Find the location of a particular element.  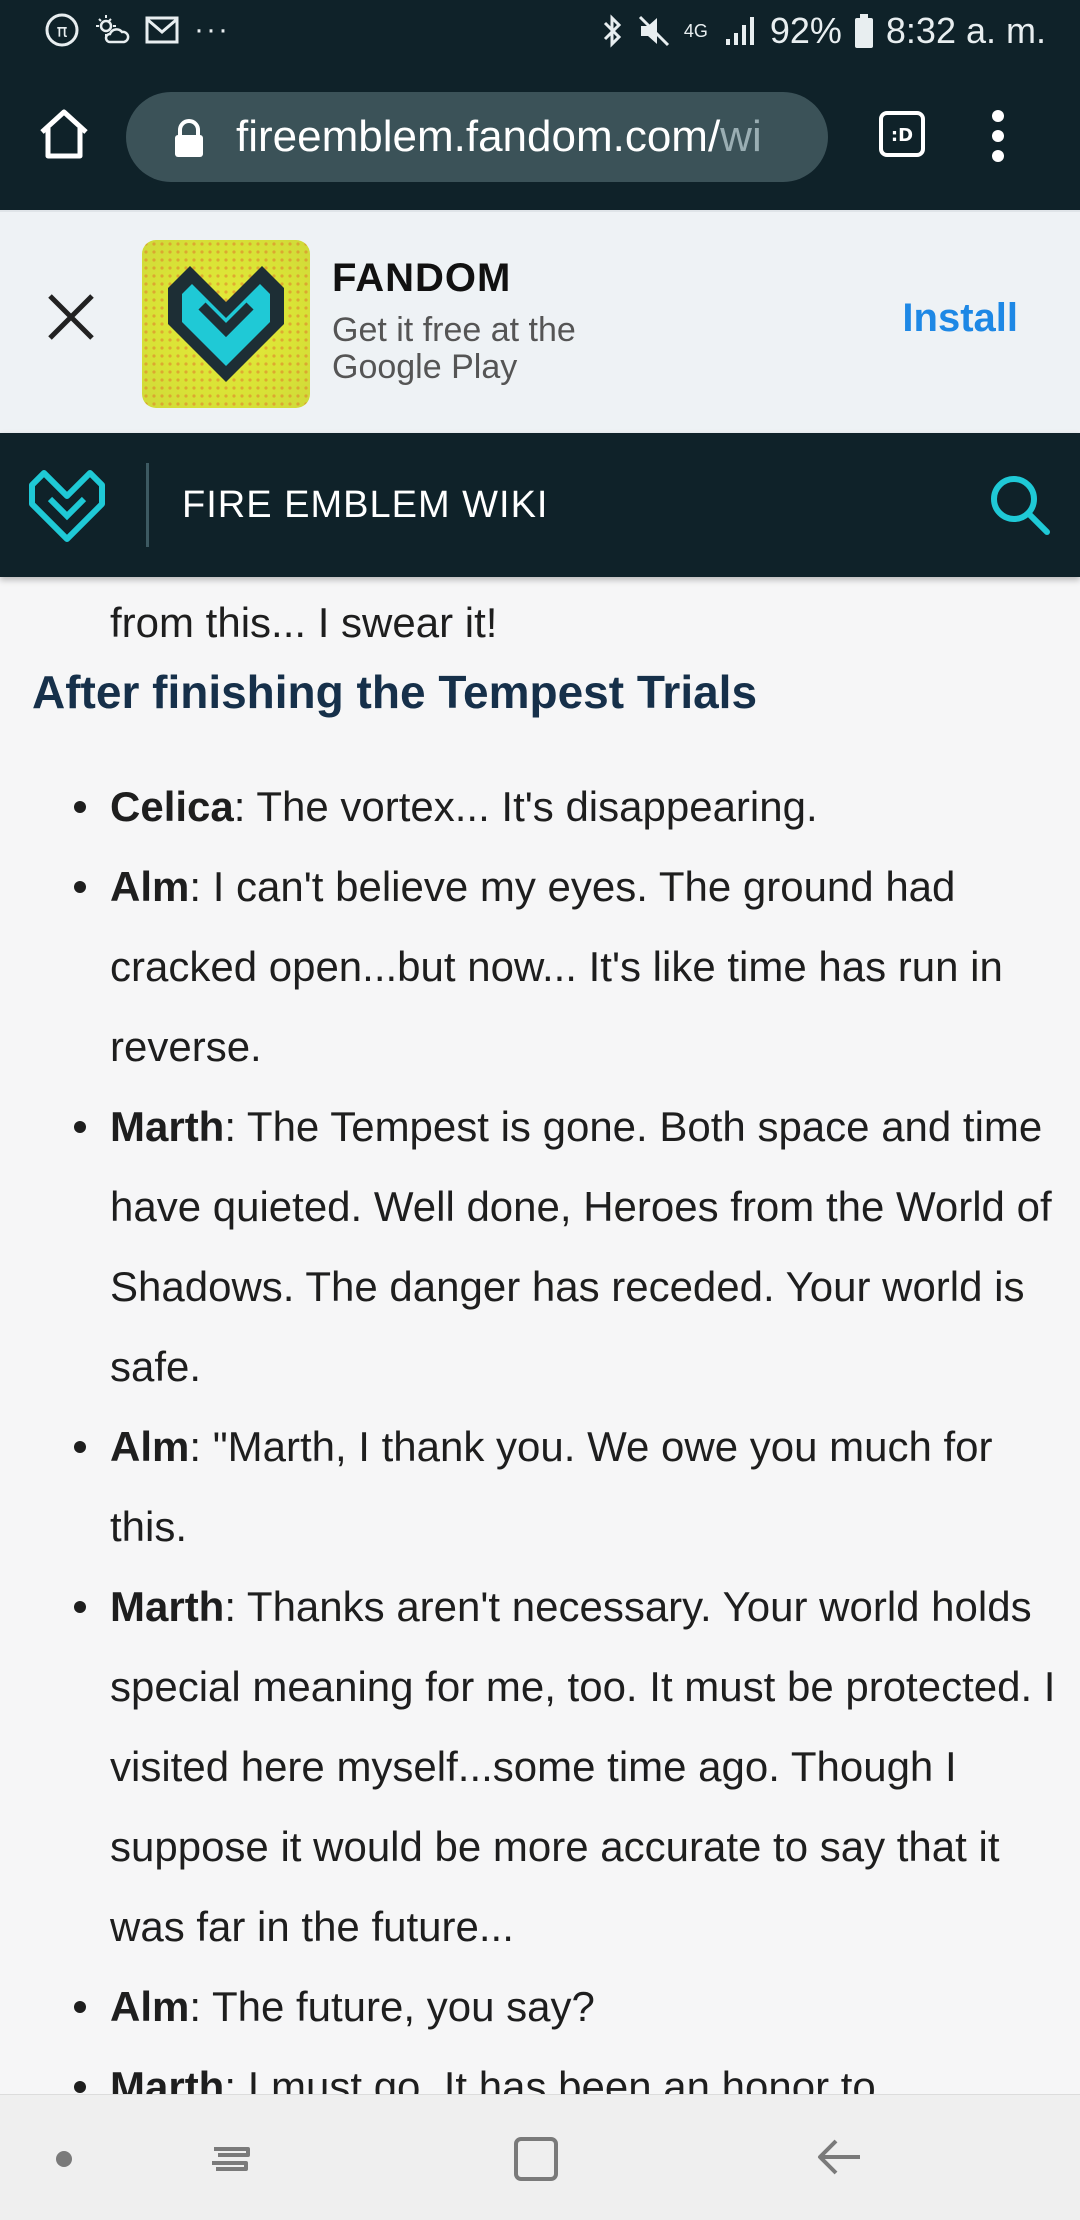

bluetooth-icon is located at coordinates (612, 31).